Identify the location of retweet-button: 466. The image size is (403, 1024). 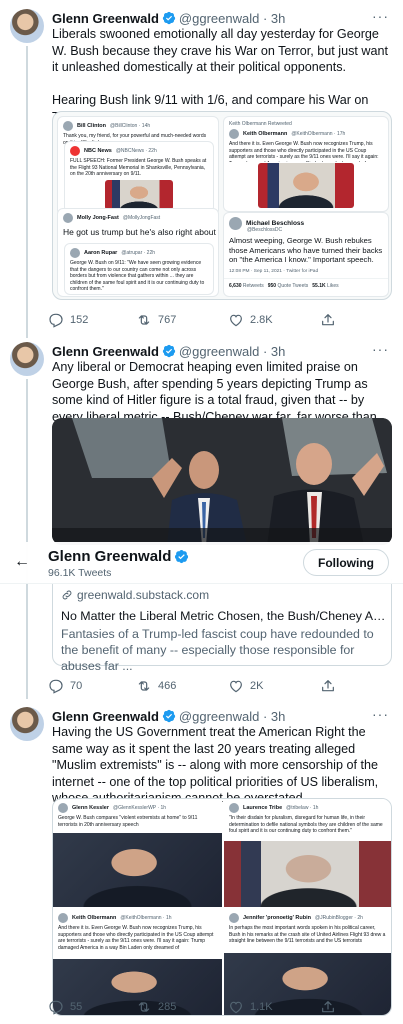
(156, 686).